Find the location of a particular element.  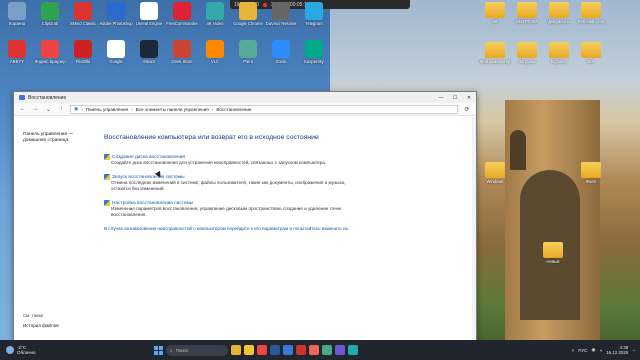

desktop-folder: ВЫГРУЗКА is located at coordinates (527, 13).